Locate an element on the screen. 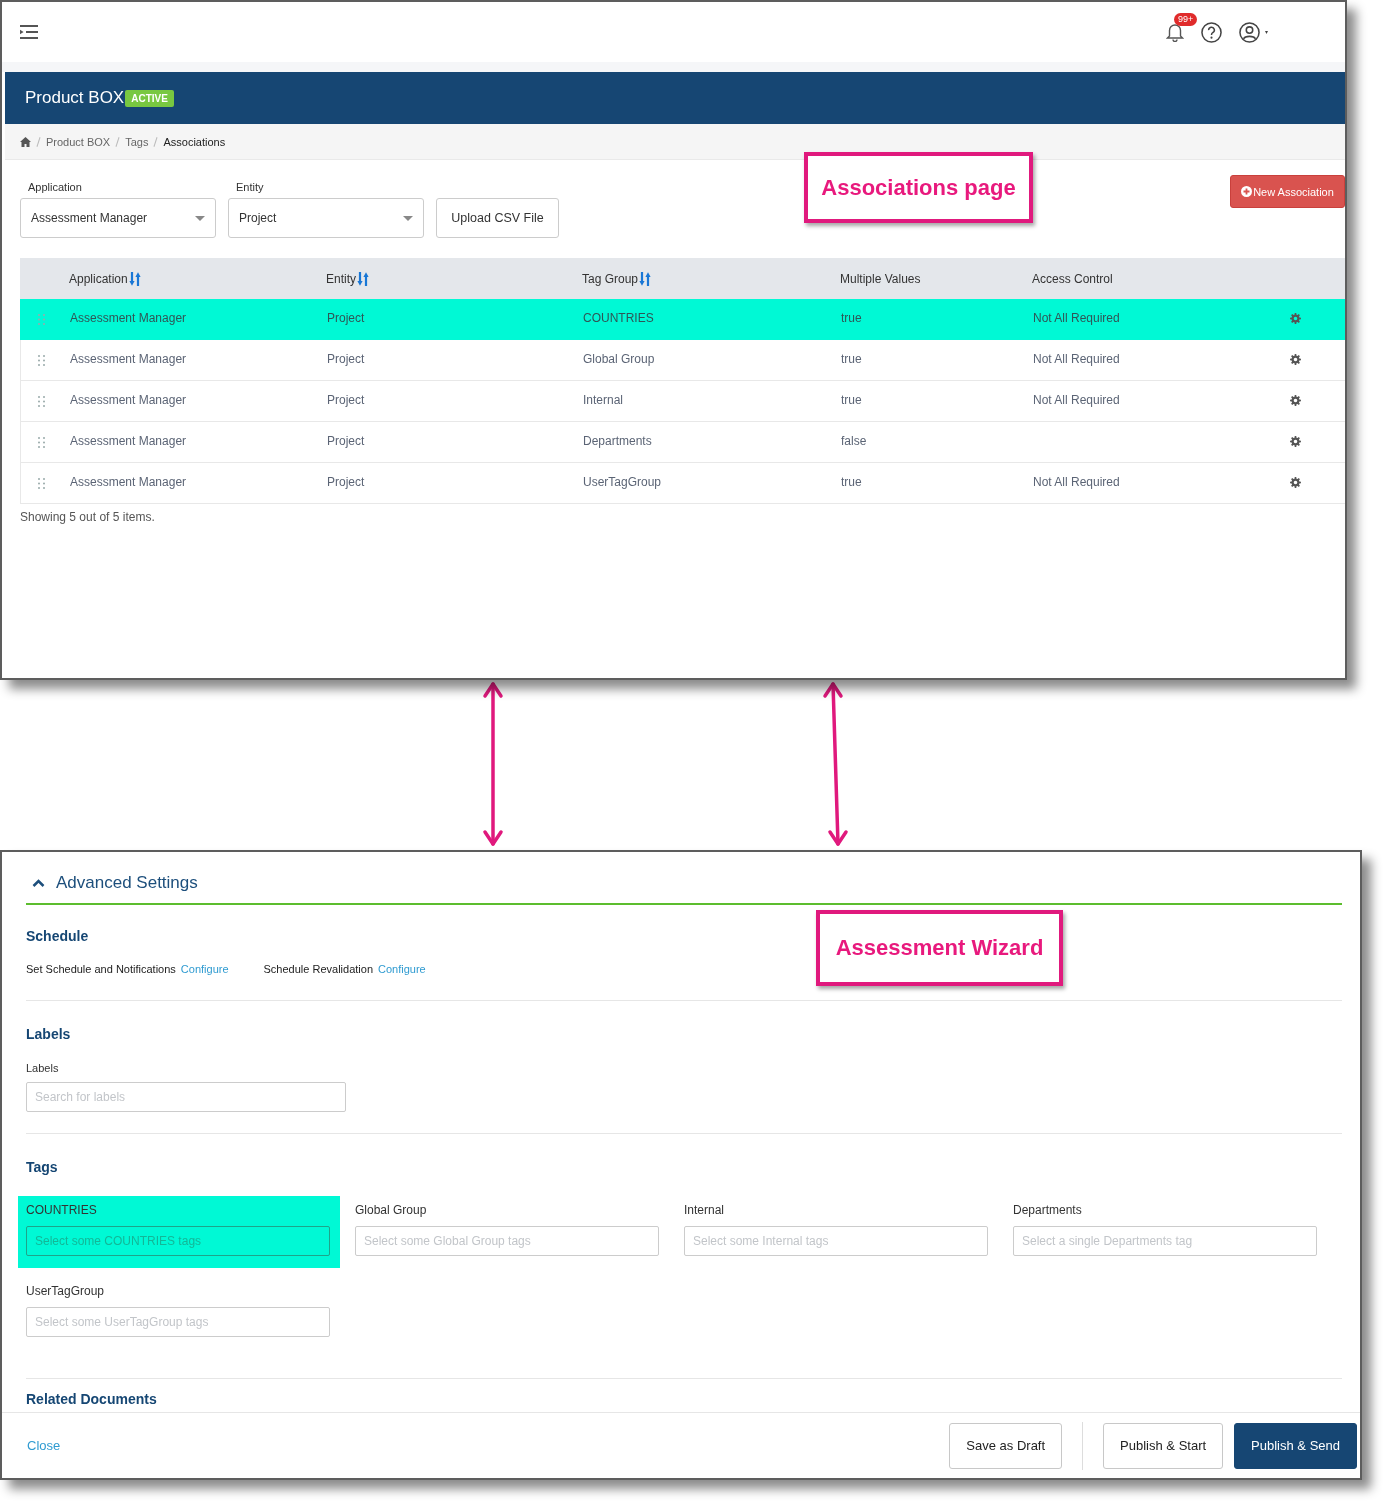 This screenshot has height=1512, width=1398. notification-badge: 99+ is located at coordinates (1186, 19).